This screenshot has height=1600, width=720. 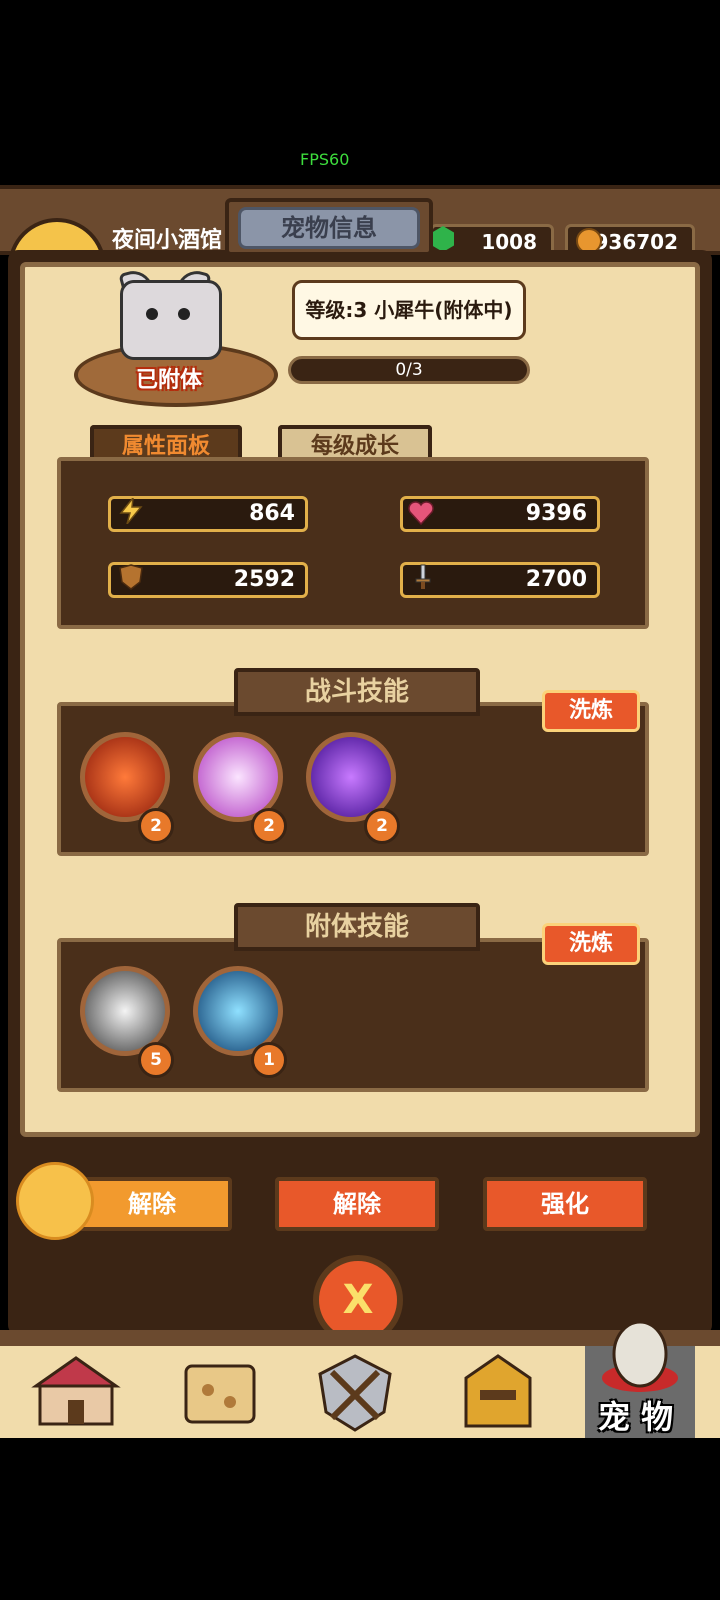 I want to click on helper-character-icon, so click(x=55, y=1201).